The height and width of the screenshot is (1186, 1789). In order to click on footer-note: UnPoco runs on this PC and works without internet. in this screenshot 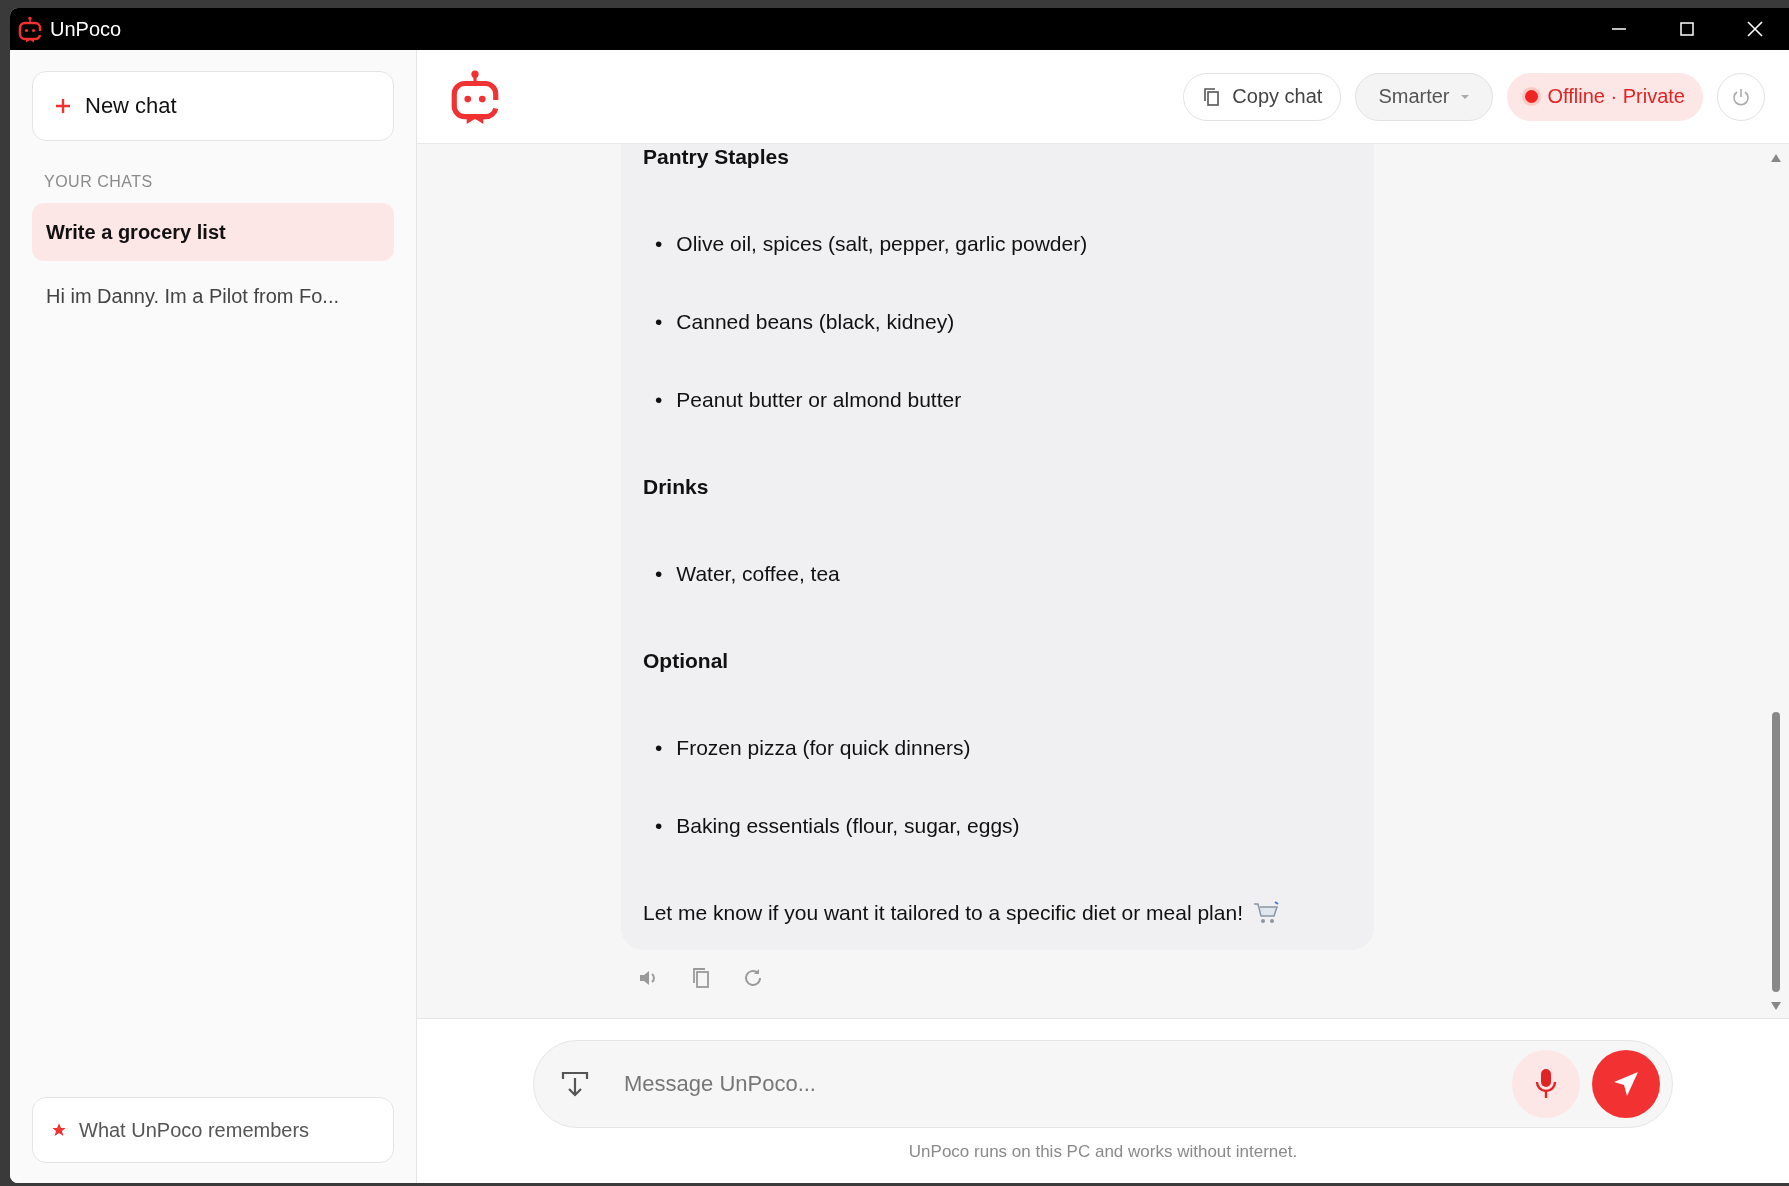, I will do `click(1103, 1152)`.